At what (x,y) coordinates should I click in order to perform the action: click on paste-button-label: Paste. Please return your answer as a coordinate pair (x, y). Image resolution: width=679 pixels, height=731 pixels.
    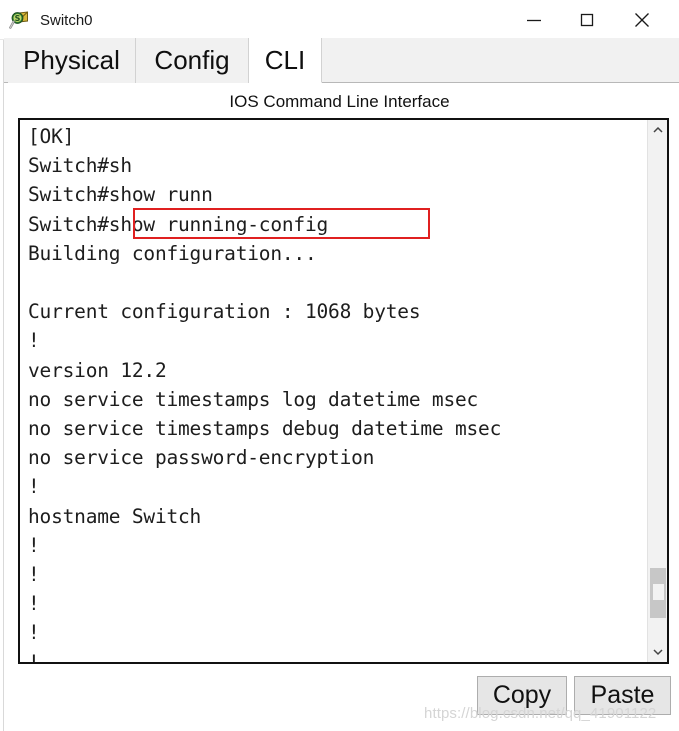
    Looking at the image, I should click on (622, 695).